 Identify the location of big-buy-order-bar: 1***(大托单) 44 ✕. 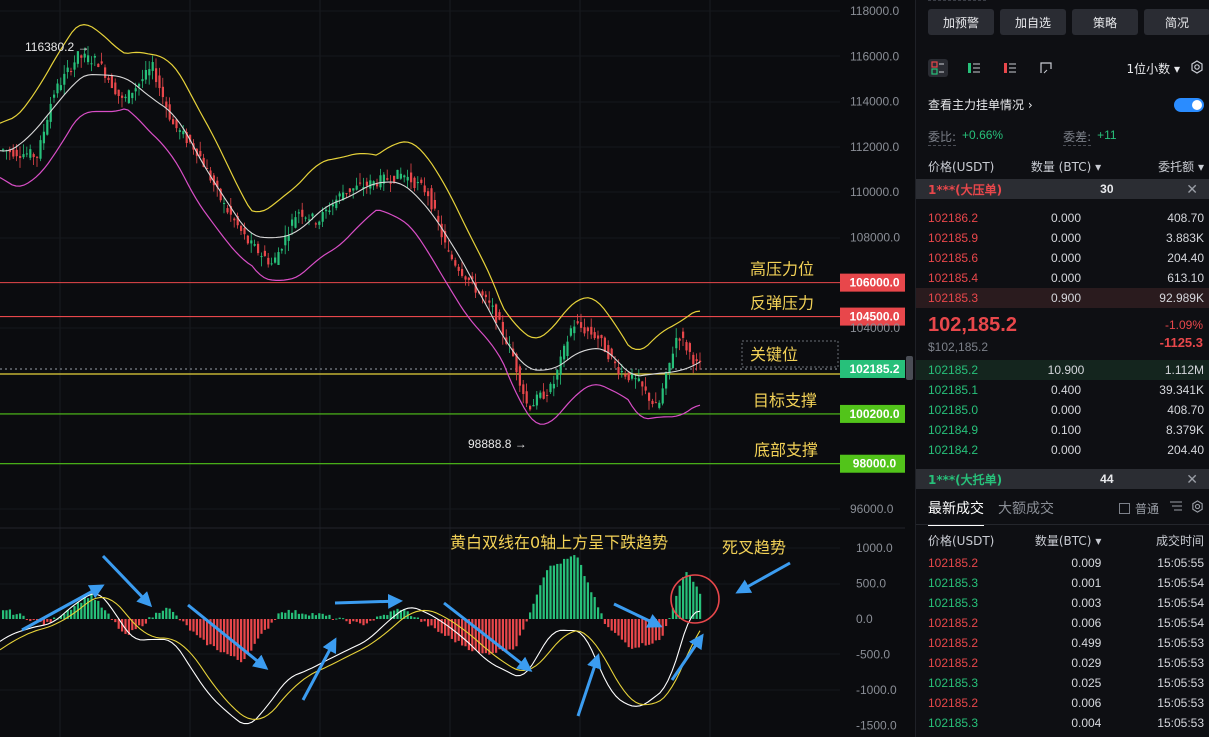
(1062, 479).